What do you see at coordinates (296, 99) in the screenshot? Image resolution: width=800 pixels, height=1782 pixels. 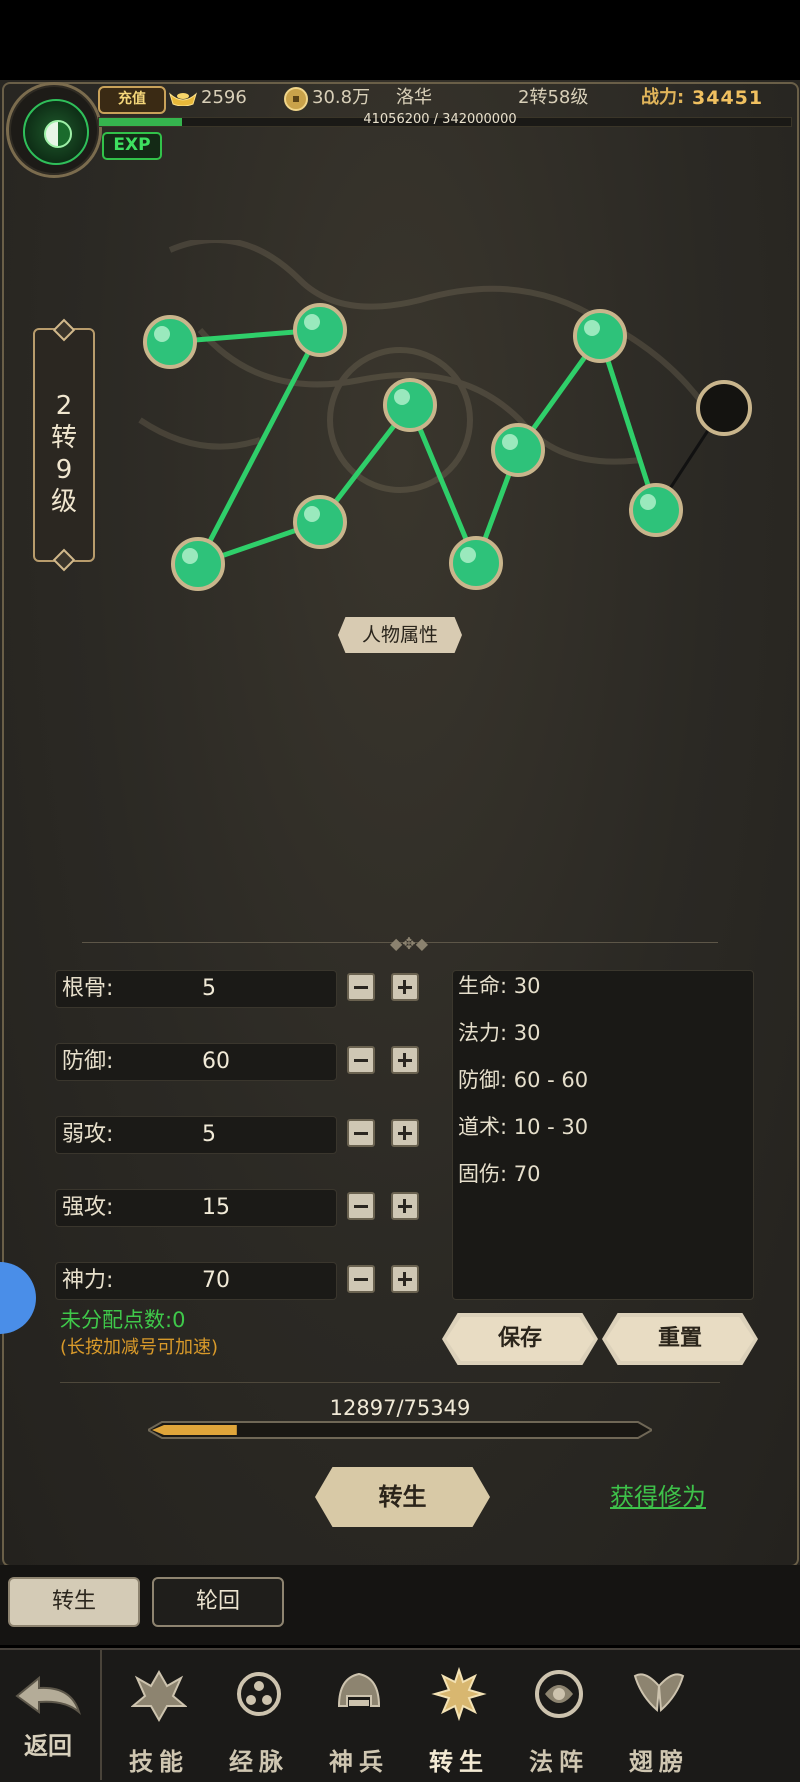 I see `copper-coin-icon` at bounding box center [296, 99].